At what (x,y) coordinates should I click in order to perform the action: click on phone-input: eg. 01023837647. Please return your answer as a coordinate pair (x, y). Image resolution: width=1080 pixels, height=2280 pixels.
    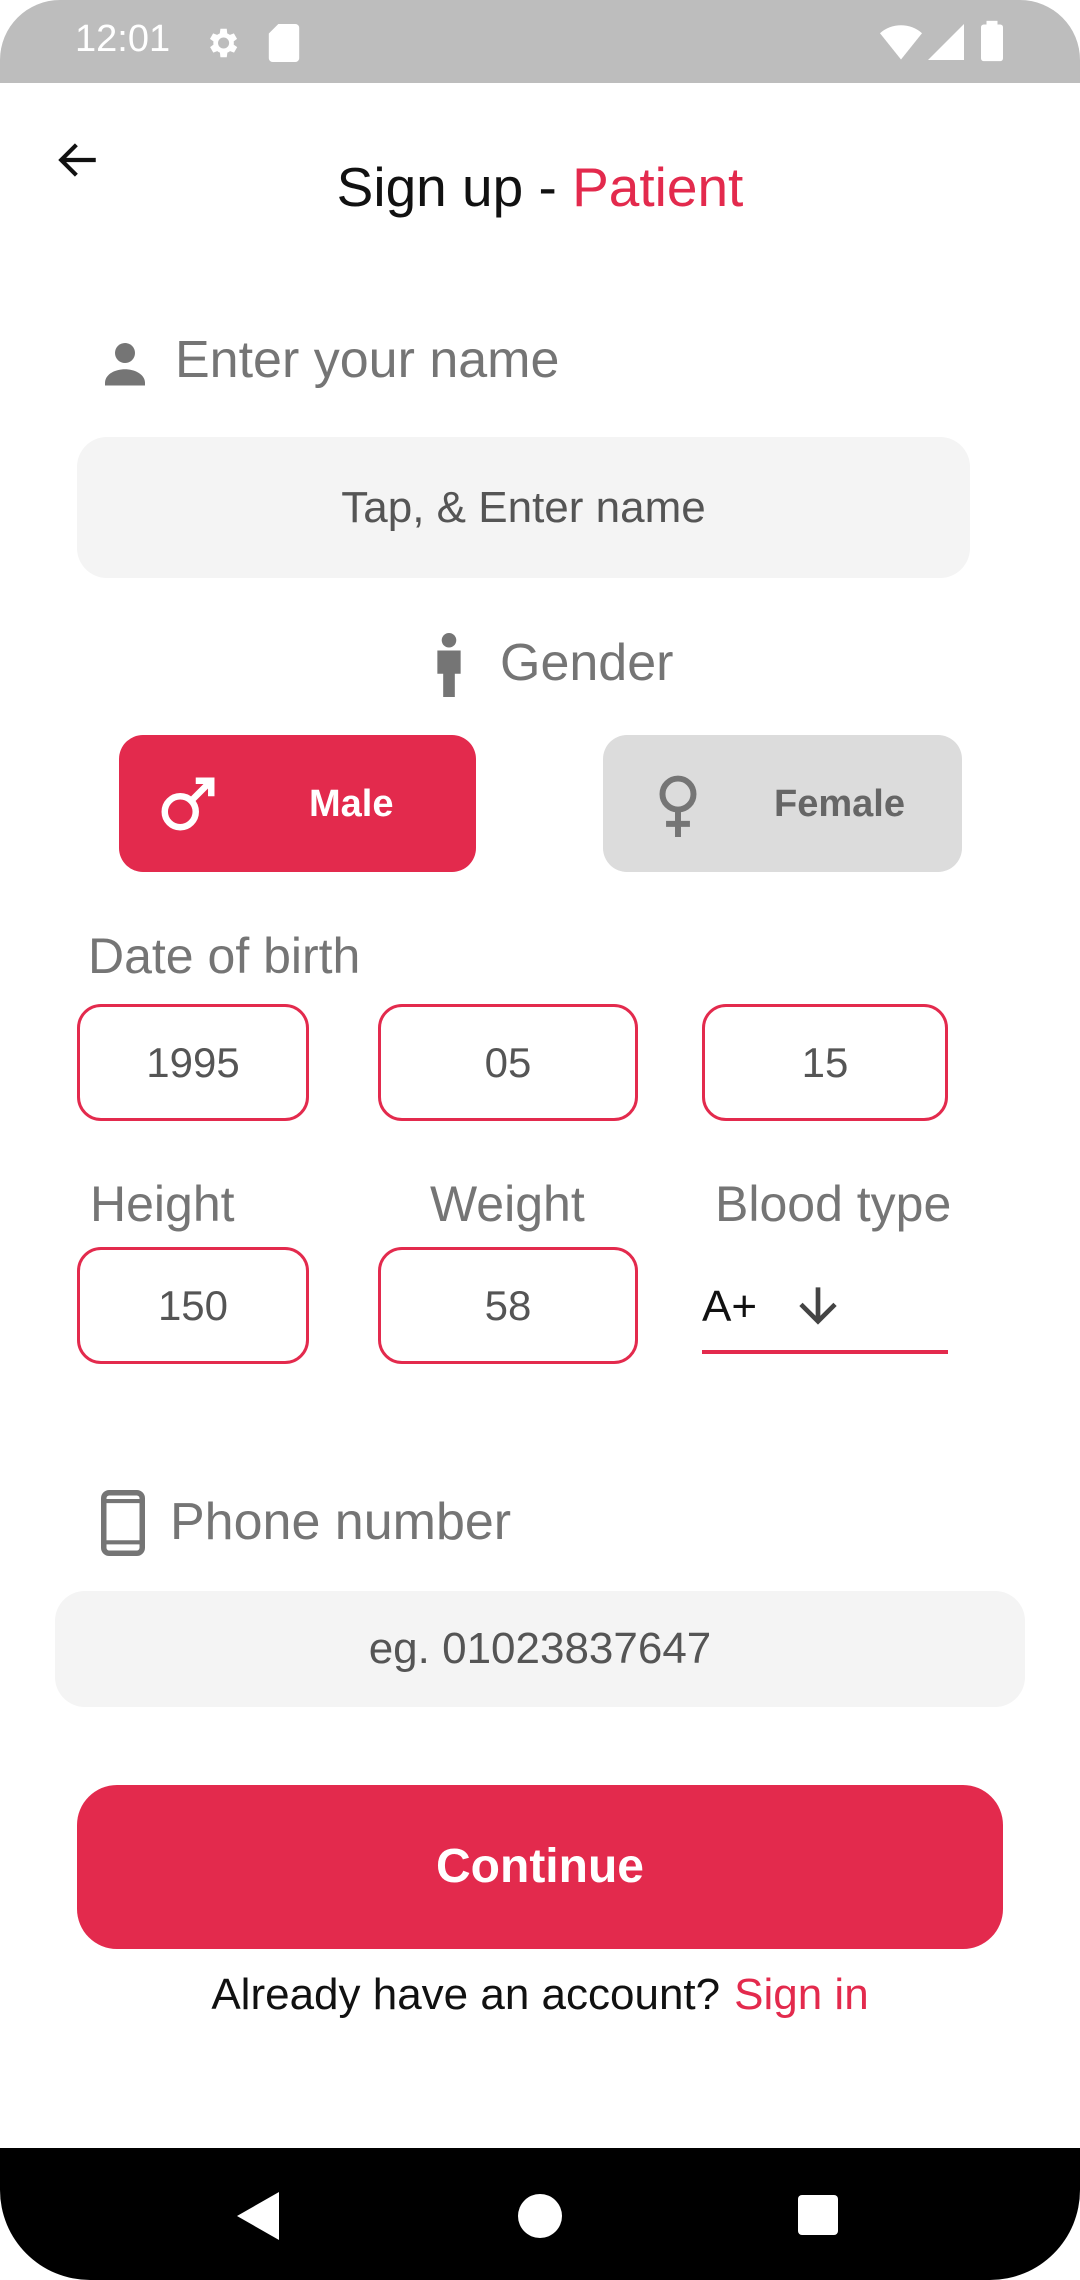
    Looking at the image, I should click on (540, 1649).